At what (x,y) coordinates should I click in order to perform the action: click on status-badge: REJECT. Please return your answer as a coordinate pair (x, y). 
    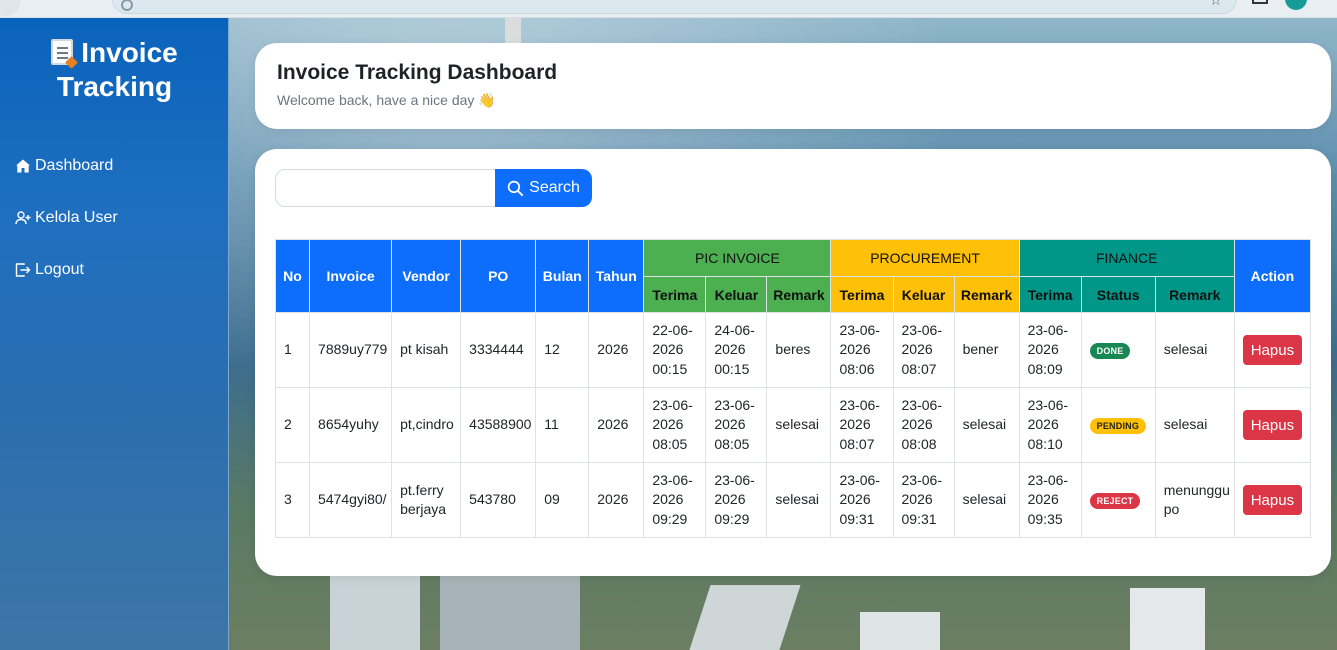
    Looking at the image, I should click on (1115, 501).